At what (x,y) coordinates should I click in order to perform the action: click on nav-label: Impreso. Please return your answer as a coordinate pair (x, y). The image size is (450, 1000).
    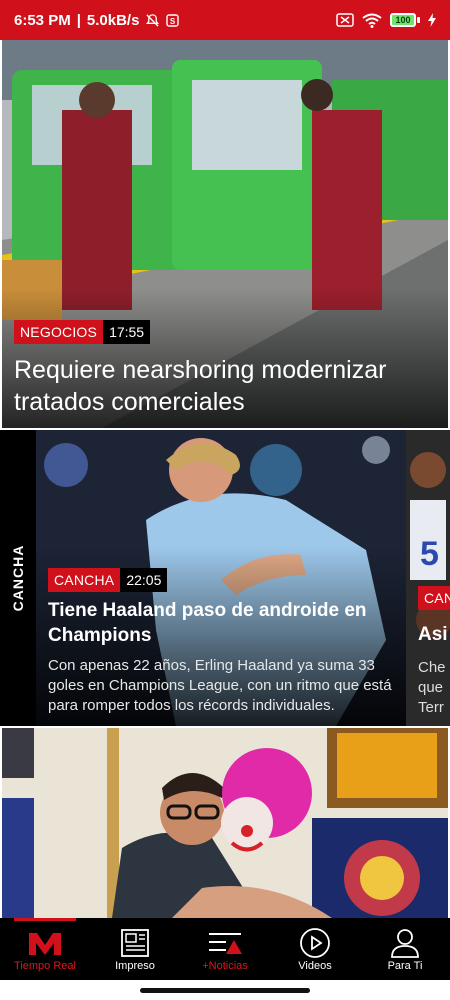
    Looking at the image, I should click on (135, 966).